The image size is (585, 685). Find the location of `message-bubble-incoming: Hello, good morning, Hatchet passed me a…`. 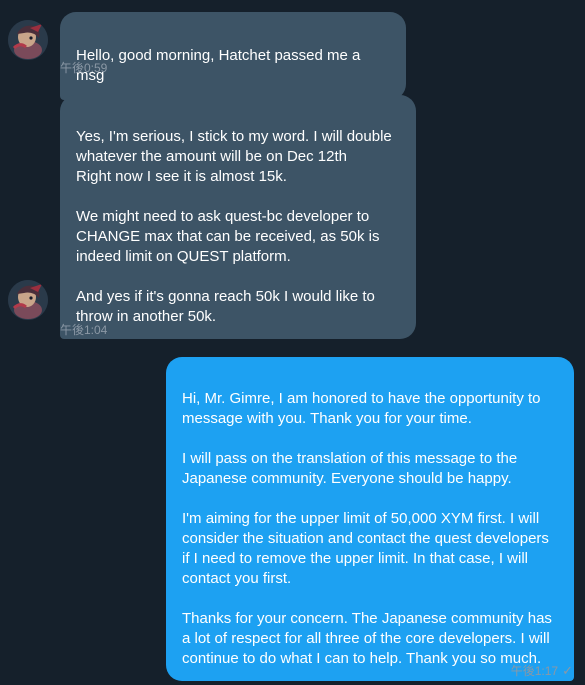

message-bubble-incoming: Hello, good morning, Hatchet passed me a… is located at coordinates (233, 56).